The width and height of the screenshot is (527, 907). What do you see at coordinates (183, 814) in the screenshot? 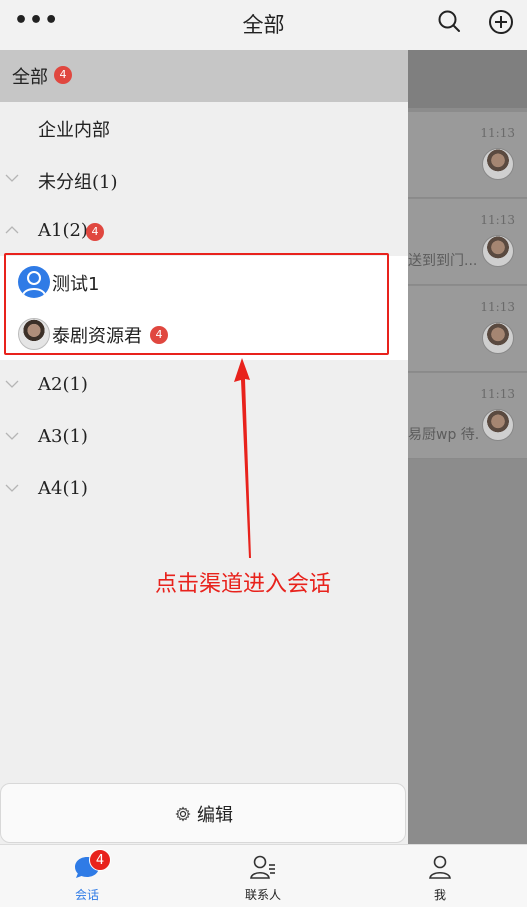
I see `gear-icon` at bounding box center [183, 814].